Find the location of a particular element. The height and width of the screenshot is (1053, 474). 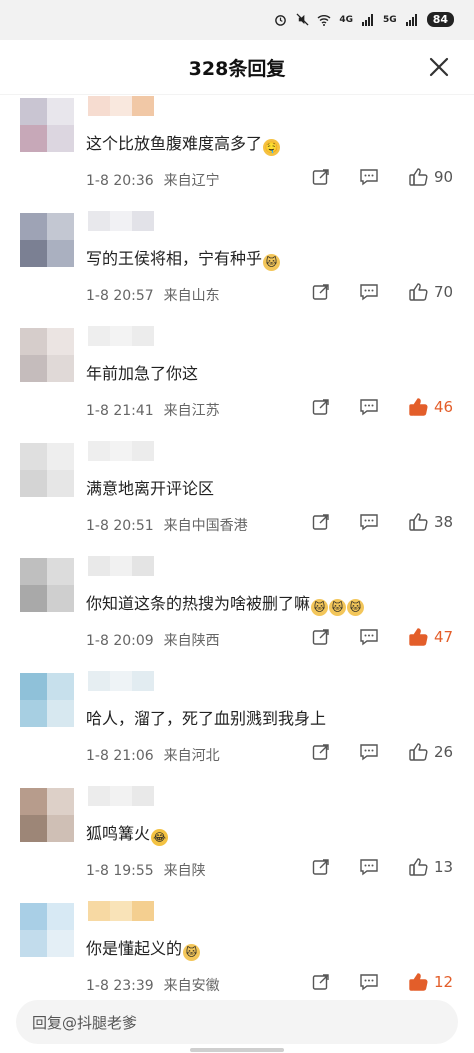

comment-text-content: 这个比放鱼腹难度高多了 is located at coordinates (174, 143).